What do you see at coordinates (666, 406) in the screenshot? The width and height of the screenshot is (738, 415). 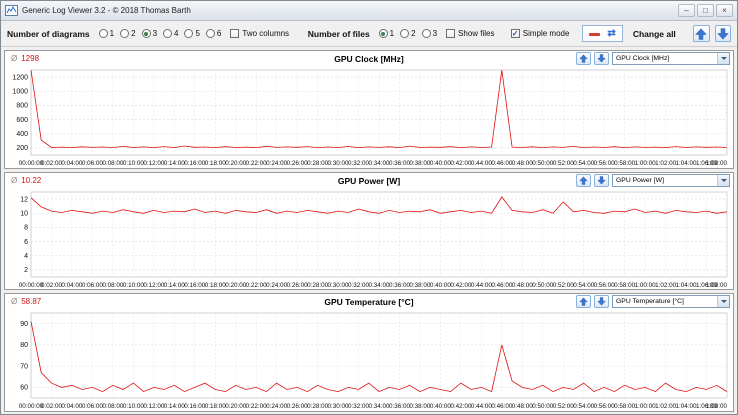 I see `svg-text: 1:02:00` at bounding box center [666, 406].